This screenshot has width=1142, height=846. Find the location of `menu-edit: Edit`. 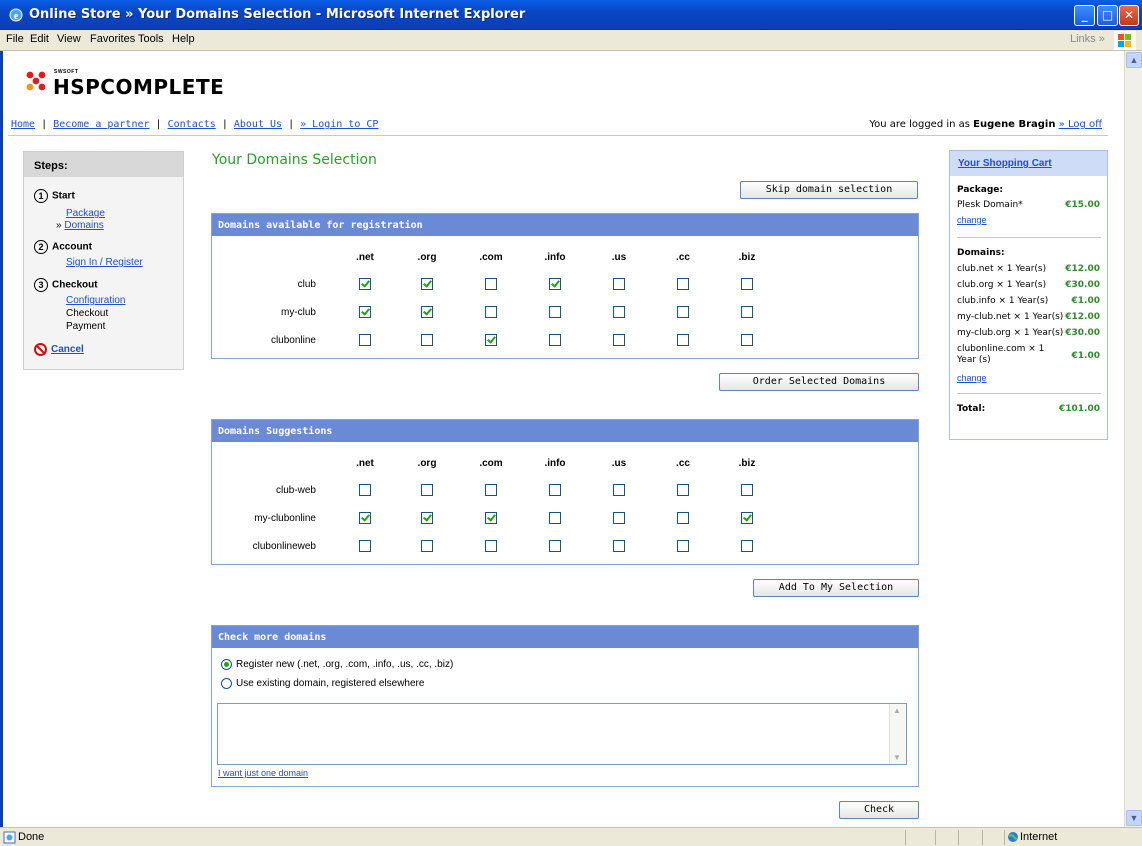

menu-edit: Edit is located at coordinates (39, 39).